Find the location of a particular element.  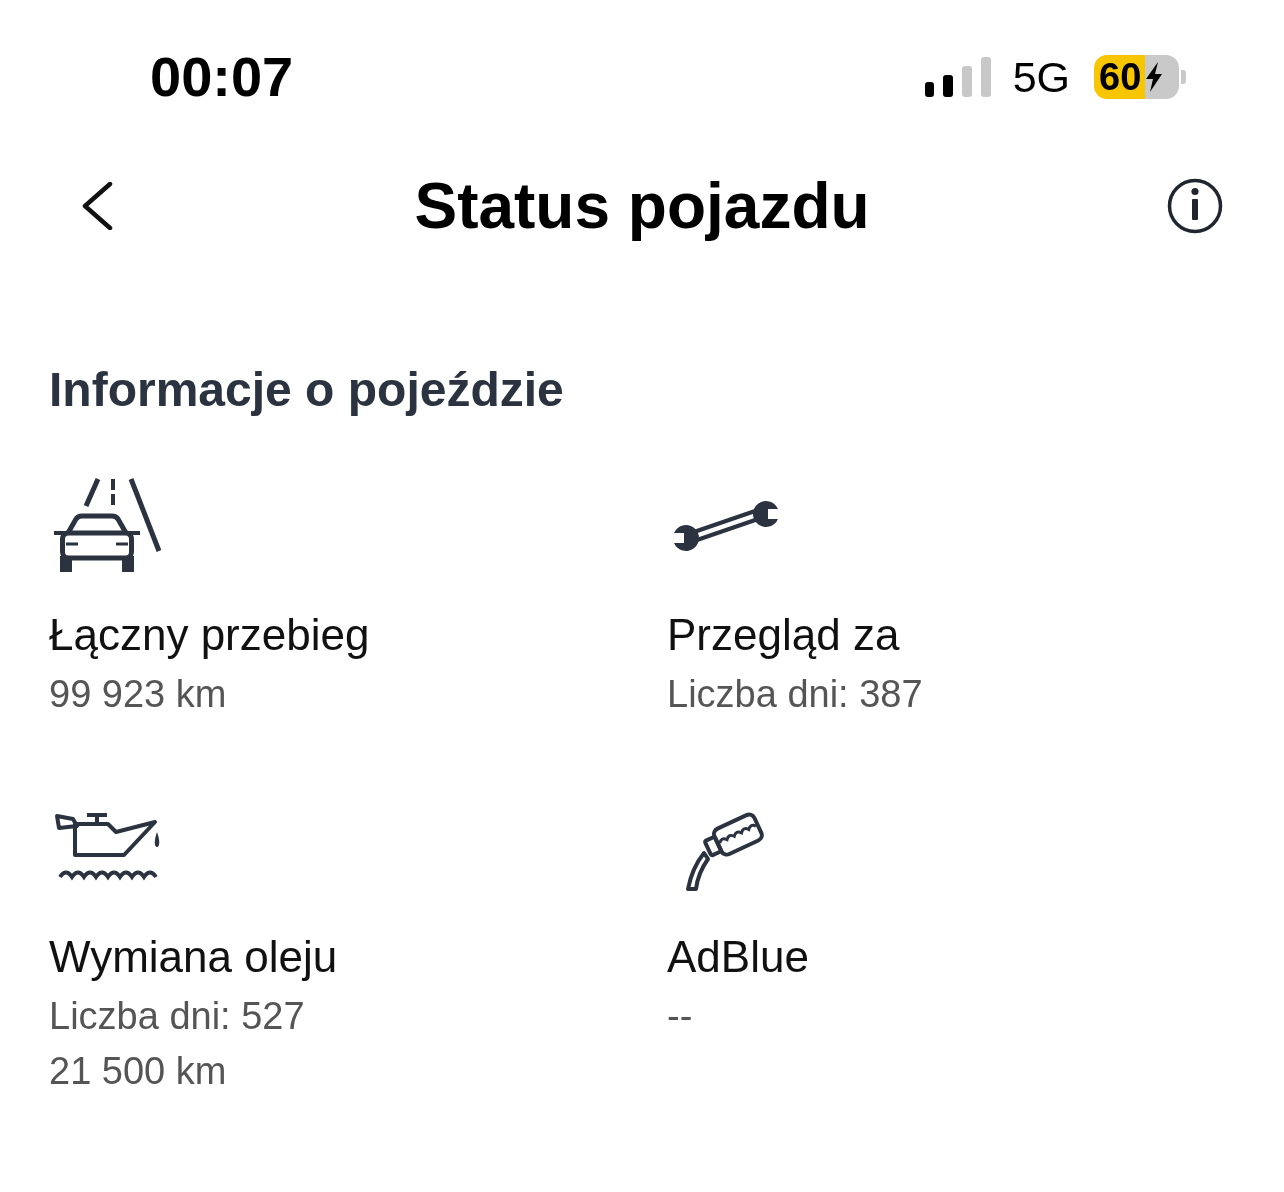

signal-icon is located at coordinates (957, 77).